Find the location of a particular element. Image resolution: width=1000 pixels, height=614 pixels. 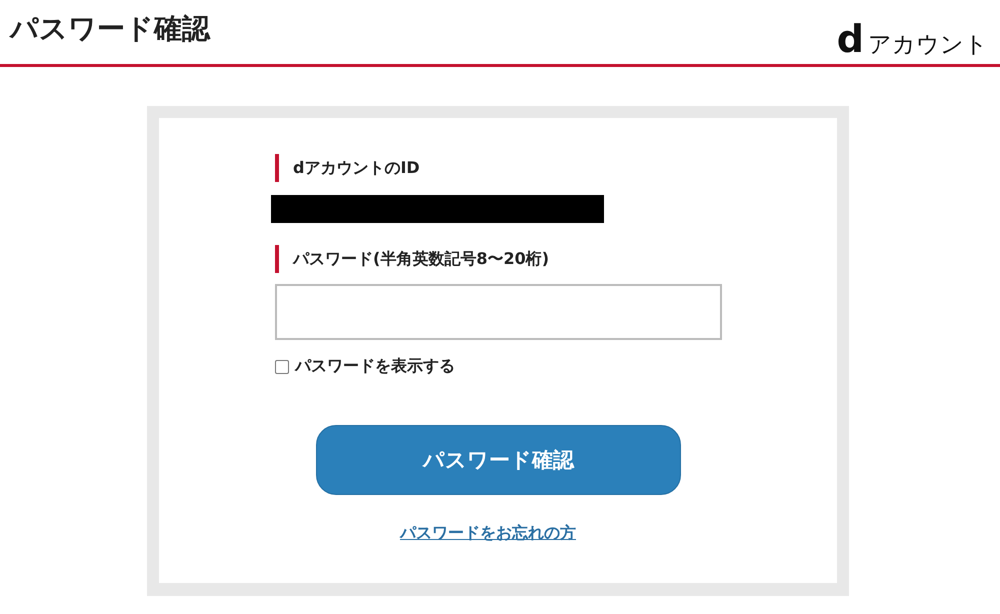

checkbox is located at coordinates (282, 367).